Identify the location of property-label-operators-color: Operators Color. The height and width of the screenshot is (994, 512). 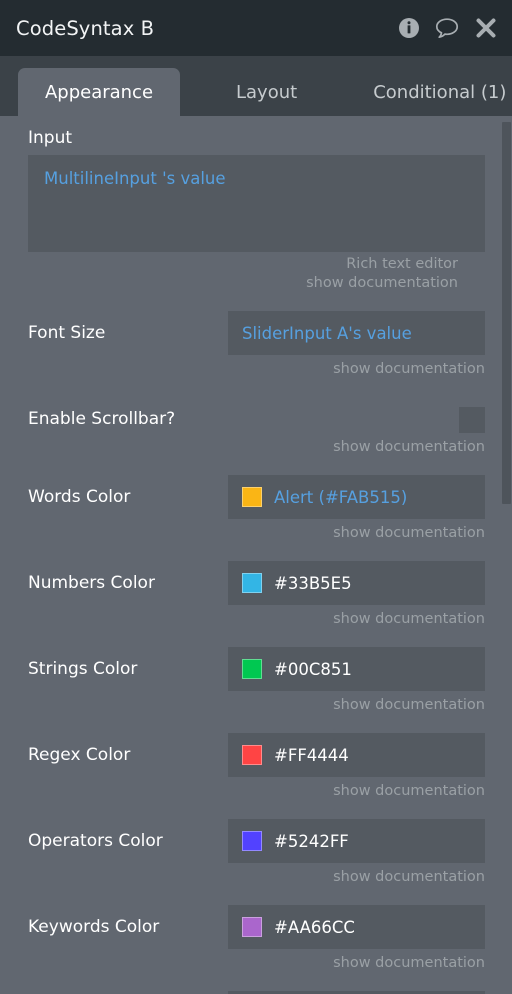
(95, 841).